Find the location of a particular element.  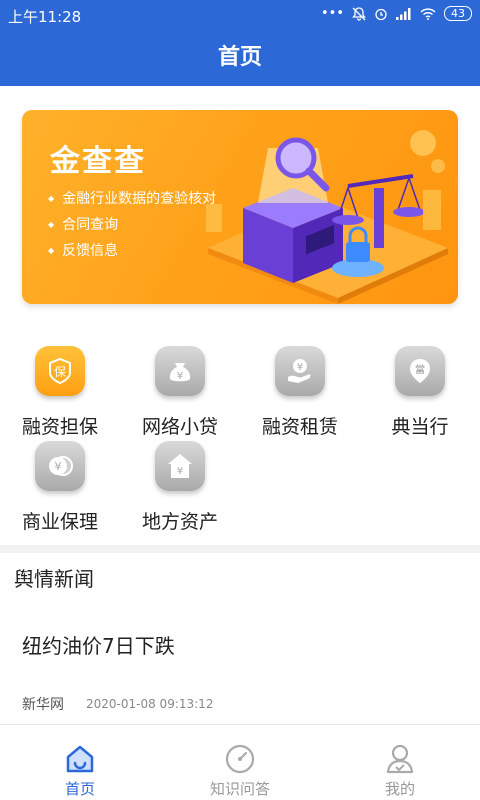

grid-item-financial-leasing: ¥ 融资租赁 is located at coordinates (300, 389).